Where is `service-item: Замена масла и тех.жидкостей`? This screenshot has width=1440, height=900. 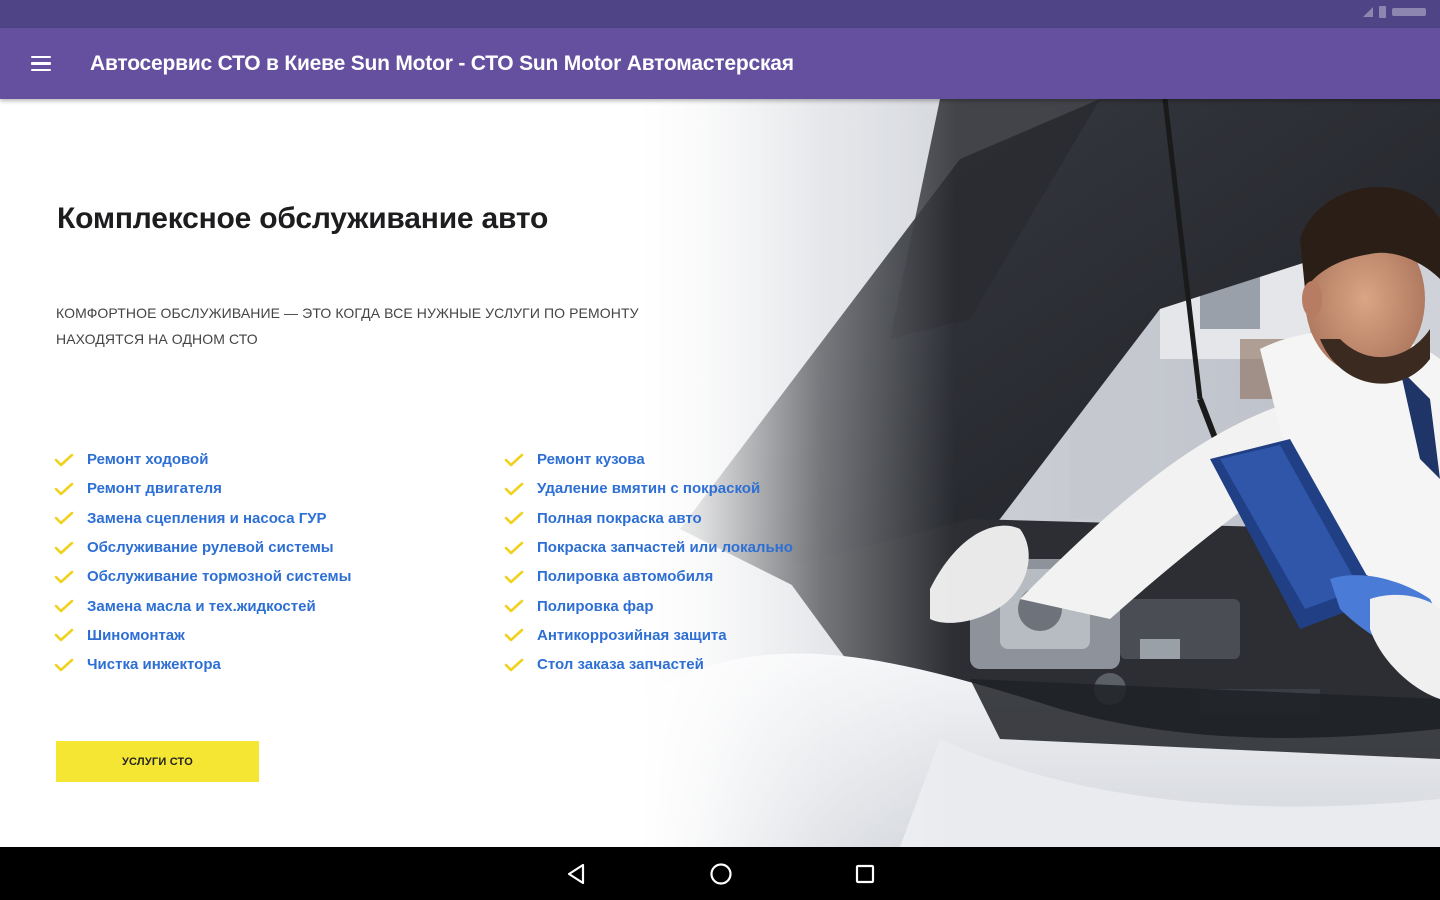 service-item: Замена масла и тех.жидкостей is located at coordinates (264, 605).